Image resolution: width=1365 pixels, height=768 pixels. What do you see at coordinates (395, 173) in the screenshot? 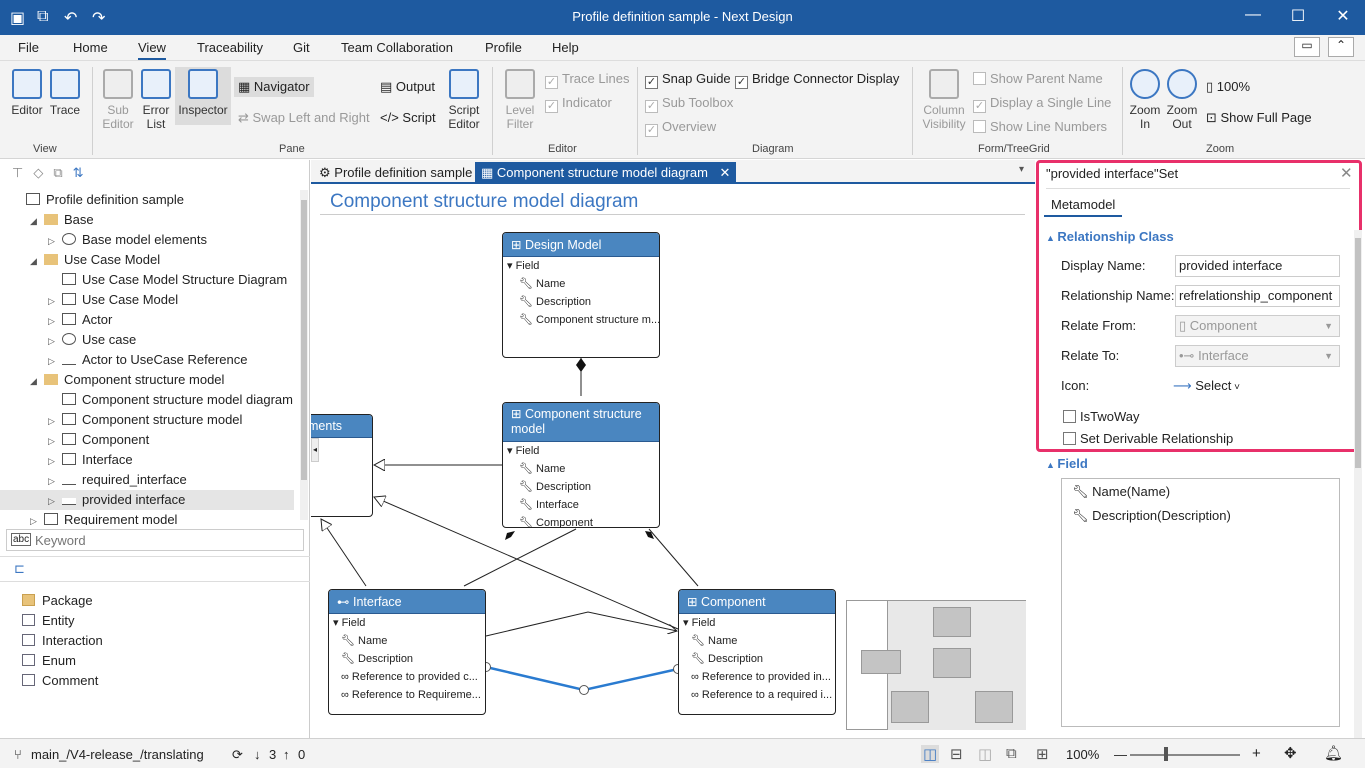
I see `tab-profile-definition: ⚙ Profile definition sample` at bounding box center [395, 173].